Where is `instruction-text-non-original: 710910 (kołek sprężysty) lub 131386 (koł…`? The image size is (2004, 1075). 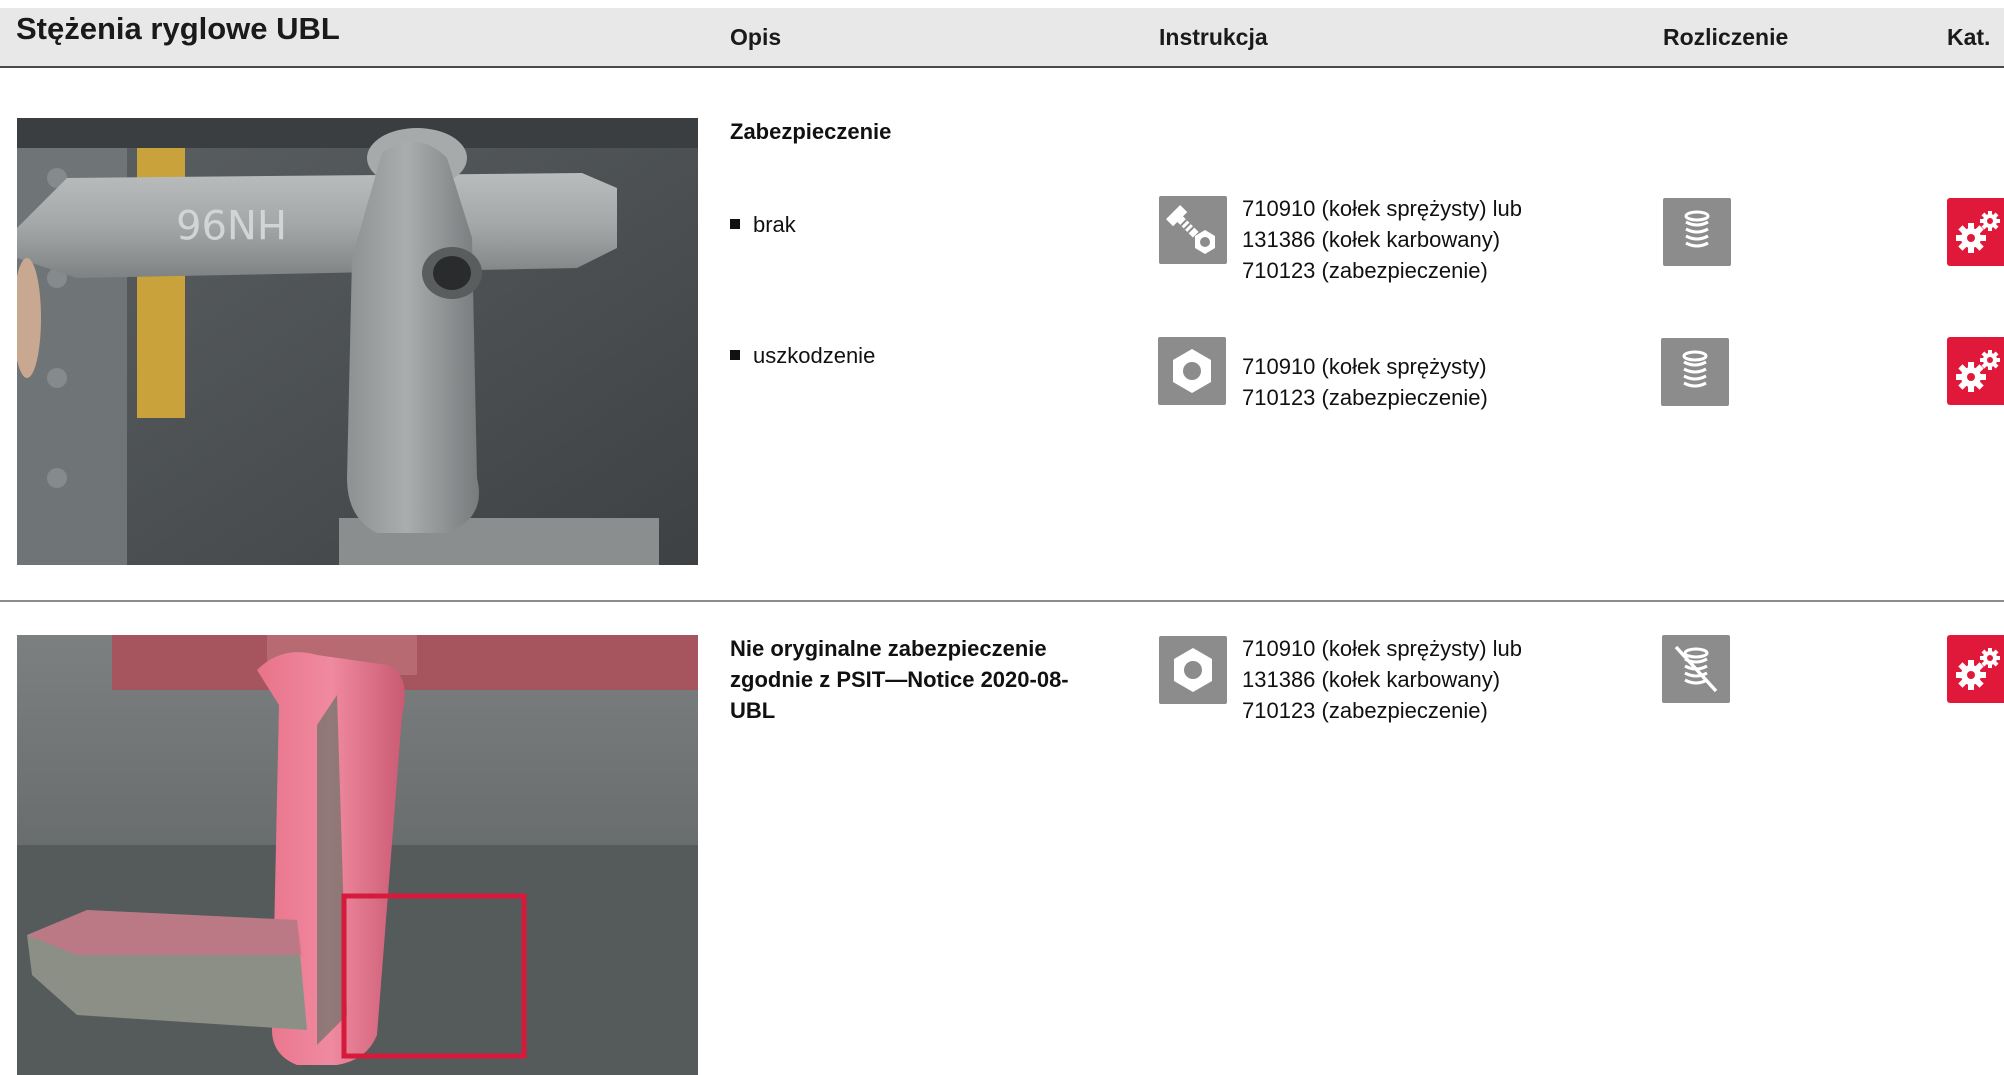 instruction-text-non-original: 710910 (kołek sprężysty) lub 131386 (koł… is located at coordinates (1382, 679).